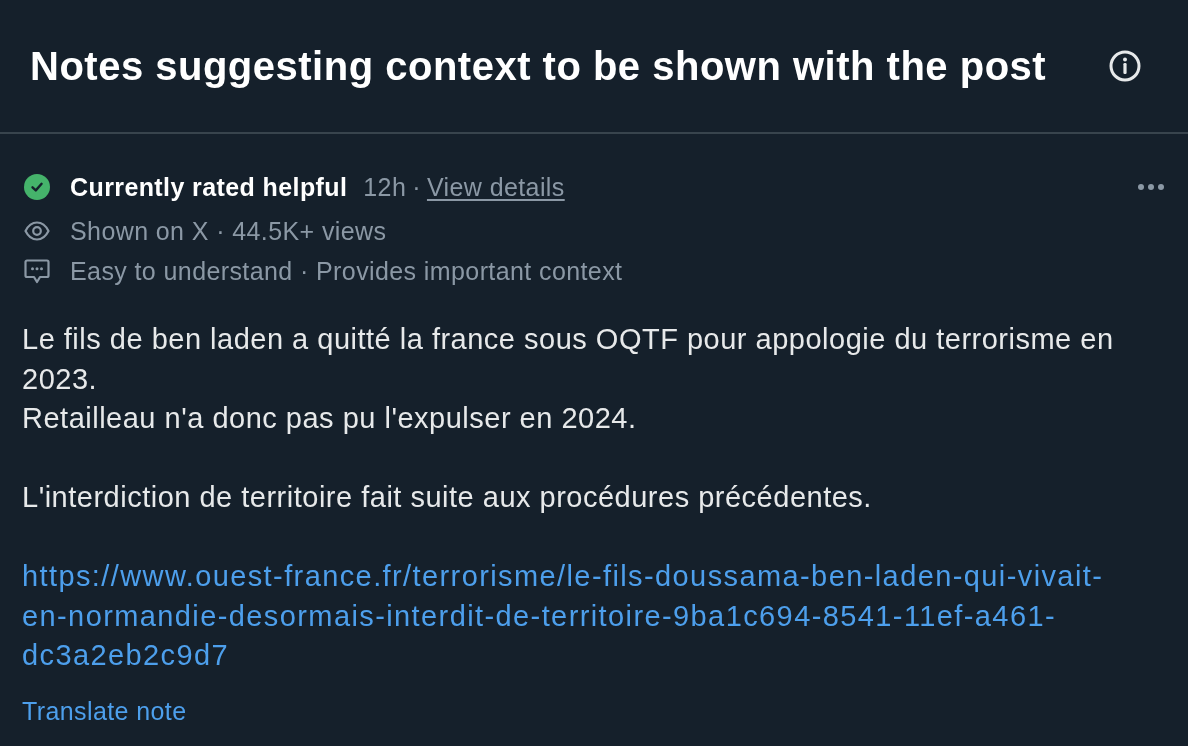 This screenshot has width=1188, height=746. What do you see at coordinates (568, 379) in the screenshot?
I see `note-paragraph: Le fils de ben laden a quitté la france sous OQTF pour appologie du terrorisme en 2023. Retailleau n'a donc pas pu l'expulser en 2024.` at bounding box center [568, 379].